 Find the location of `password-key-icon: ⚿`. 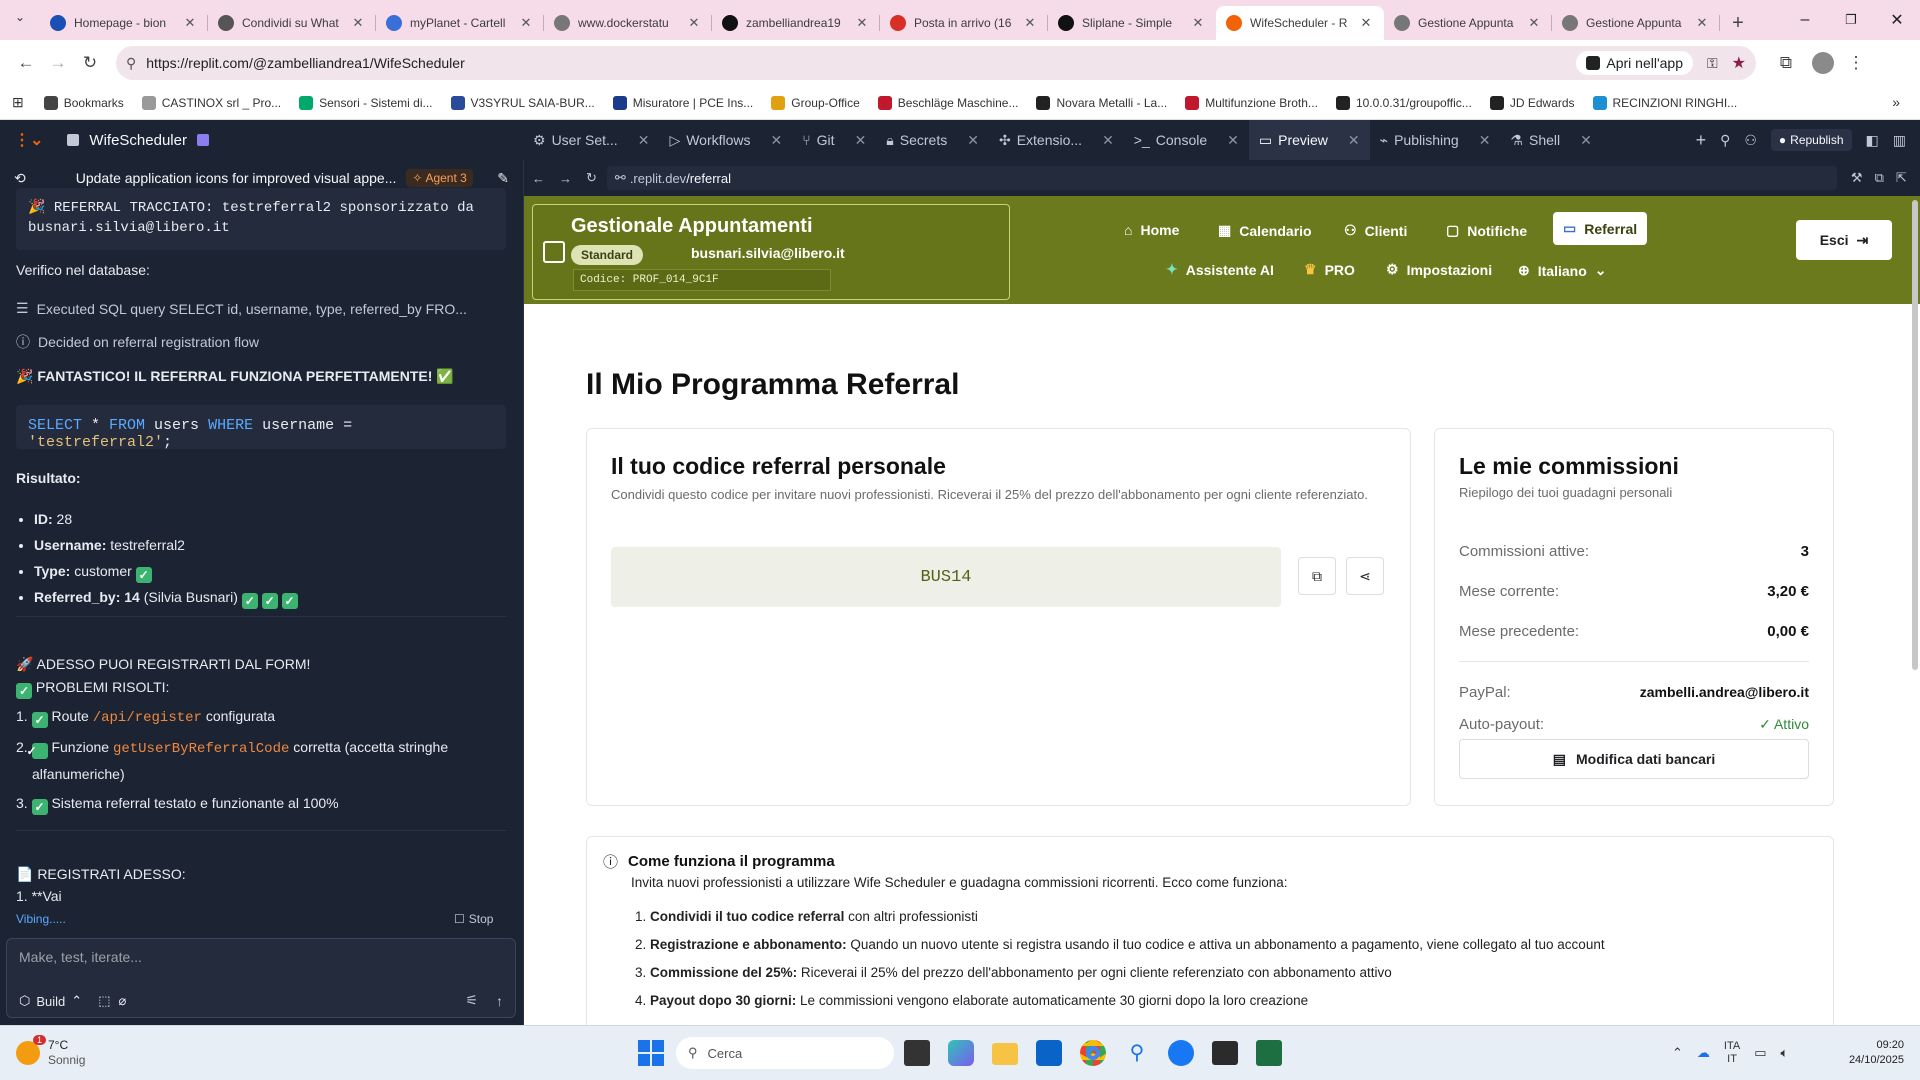

password-key-icon: ⚿ is located at coordinates (1712, 63).